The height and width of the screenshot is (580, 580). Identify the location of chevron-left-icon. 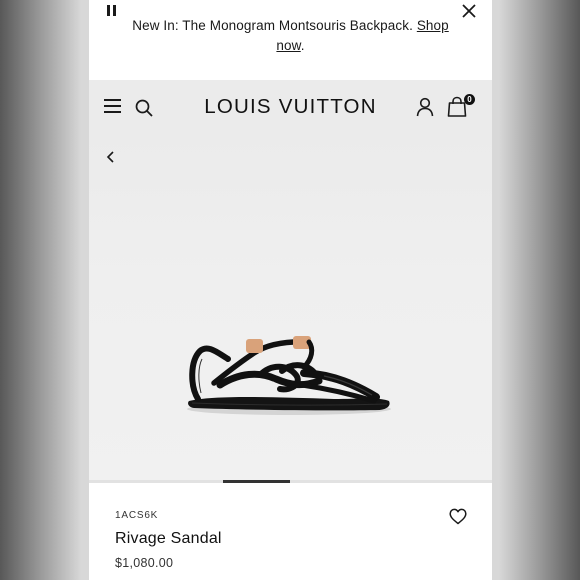
(111, 157).